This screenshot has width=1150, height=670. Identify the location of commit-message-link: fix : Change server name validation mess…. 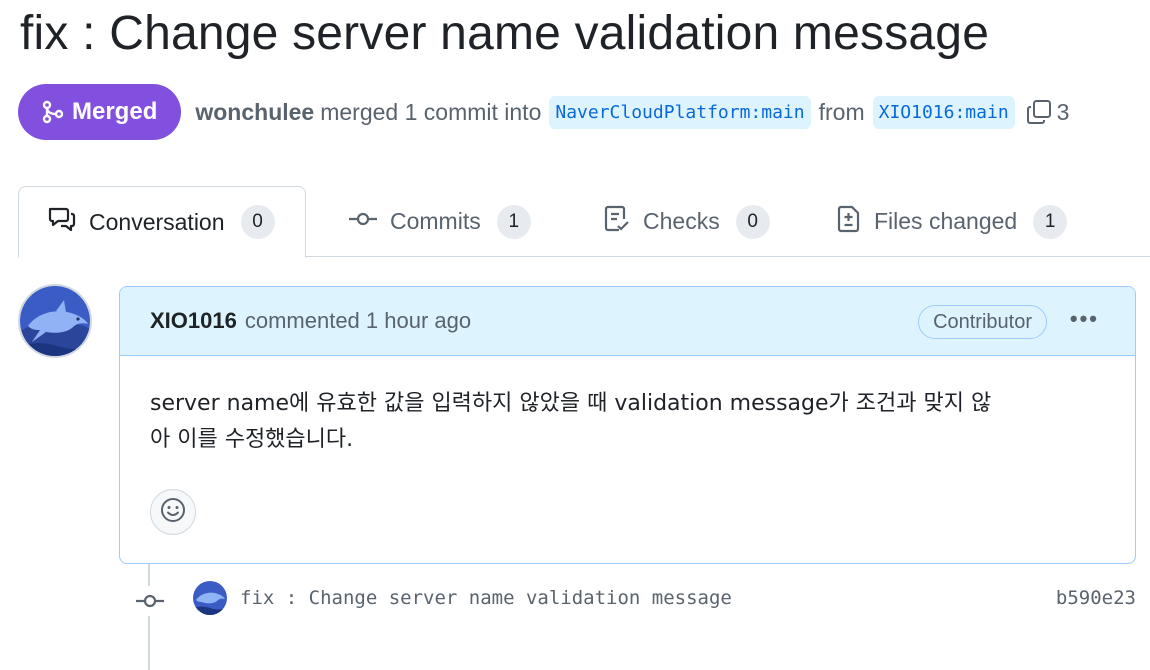
(486, 598).